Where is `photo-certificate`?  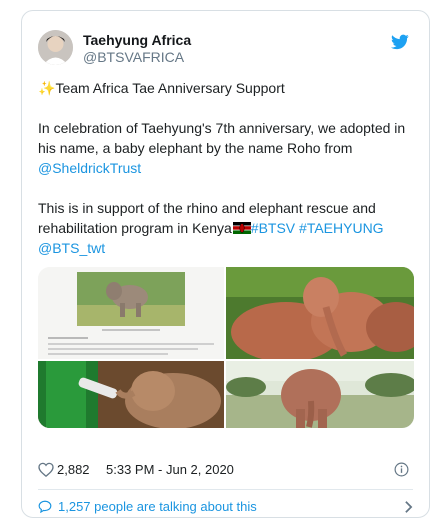
photo-certificate is located at coordinates (131, 313).